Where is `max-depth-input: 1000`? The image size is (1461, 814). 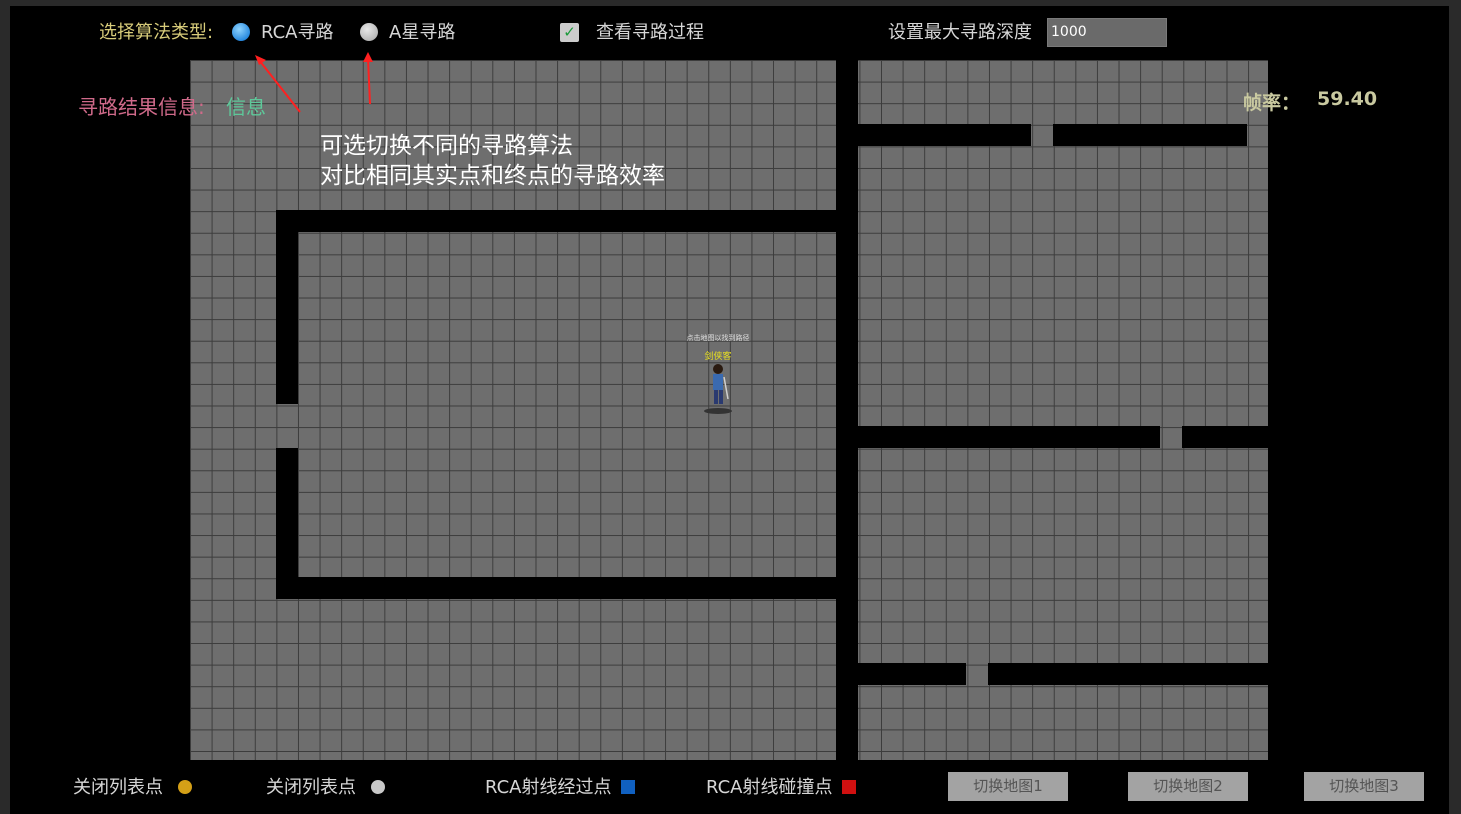 max-depth-input: 1000 is located at coordinates (1107, 32).